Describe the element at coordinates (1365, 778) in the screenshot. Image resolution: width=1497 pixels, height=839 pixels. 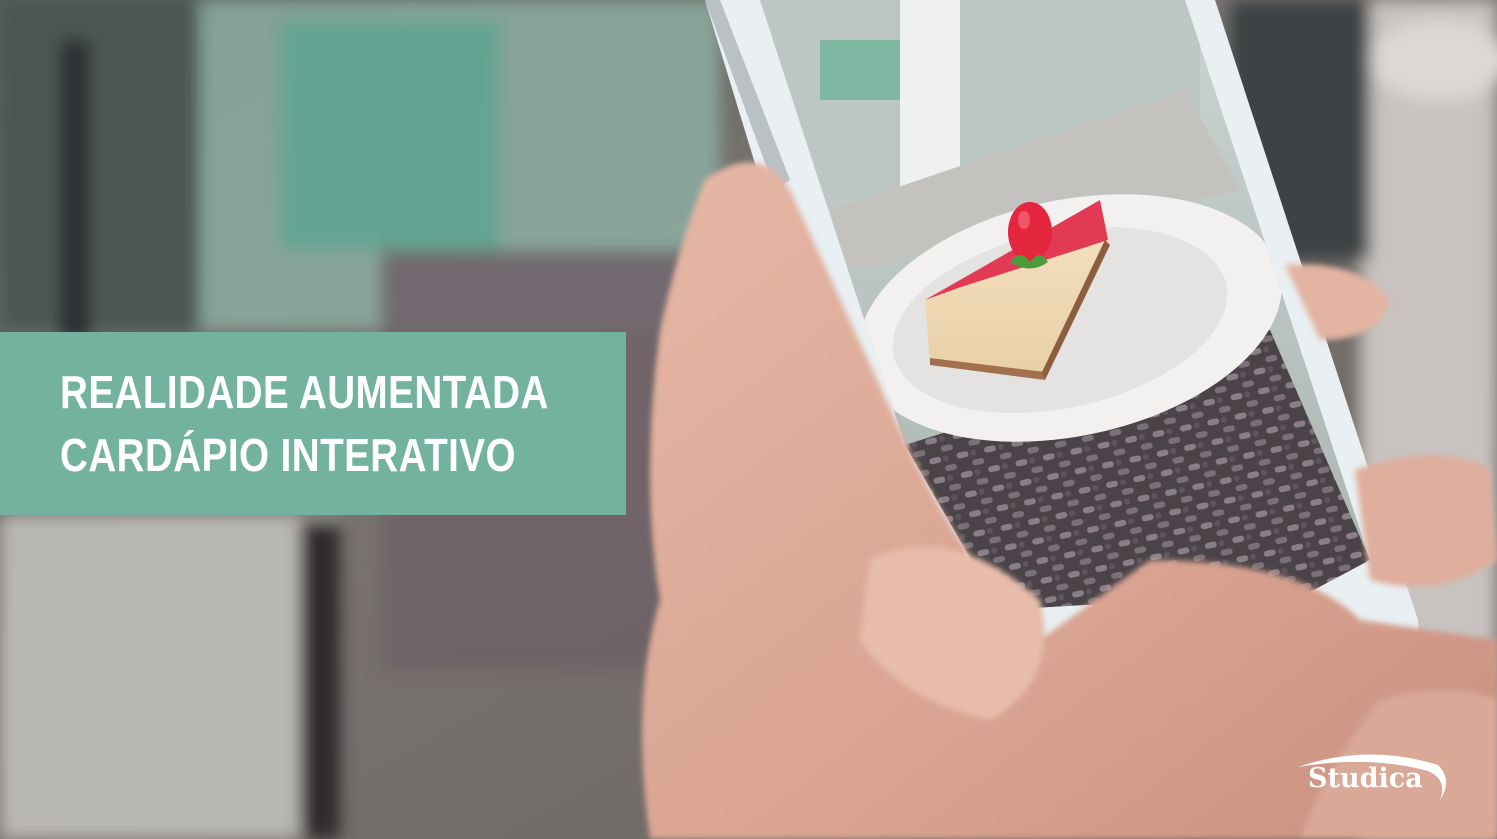
I see `logo-text: Studica` at that location.